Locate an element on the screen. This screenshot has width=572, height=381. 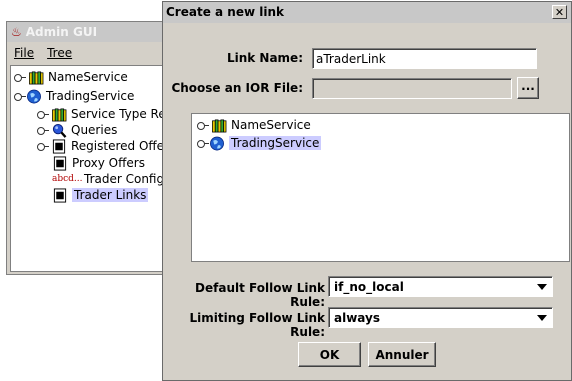
tree-item-label: Queries is located at coordinates (94, 130).